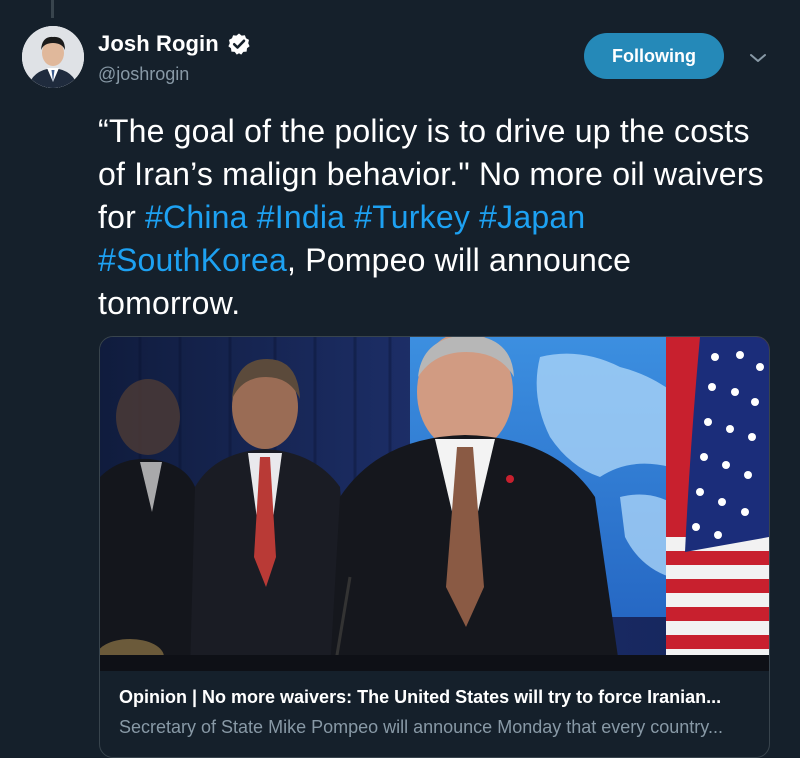 This screenshot has width=800, height=758. What do you see at coordinates (192, 260) in the screenshot?
I see `hashtag-southkorea: #SouthKorea` at bounding box center [192, 260].